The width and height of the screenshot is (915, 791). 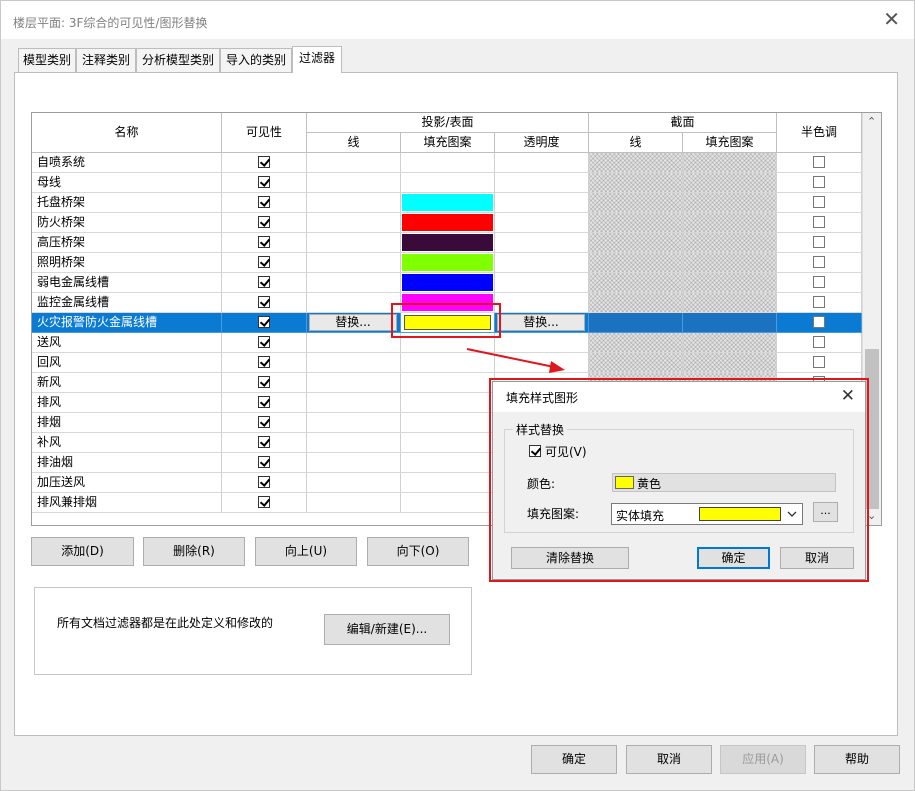 I want to click on row-name-cell: 新风, so click(x=127, y=383).